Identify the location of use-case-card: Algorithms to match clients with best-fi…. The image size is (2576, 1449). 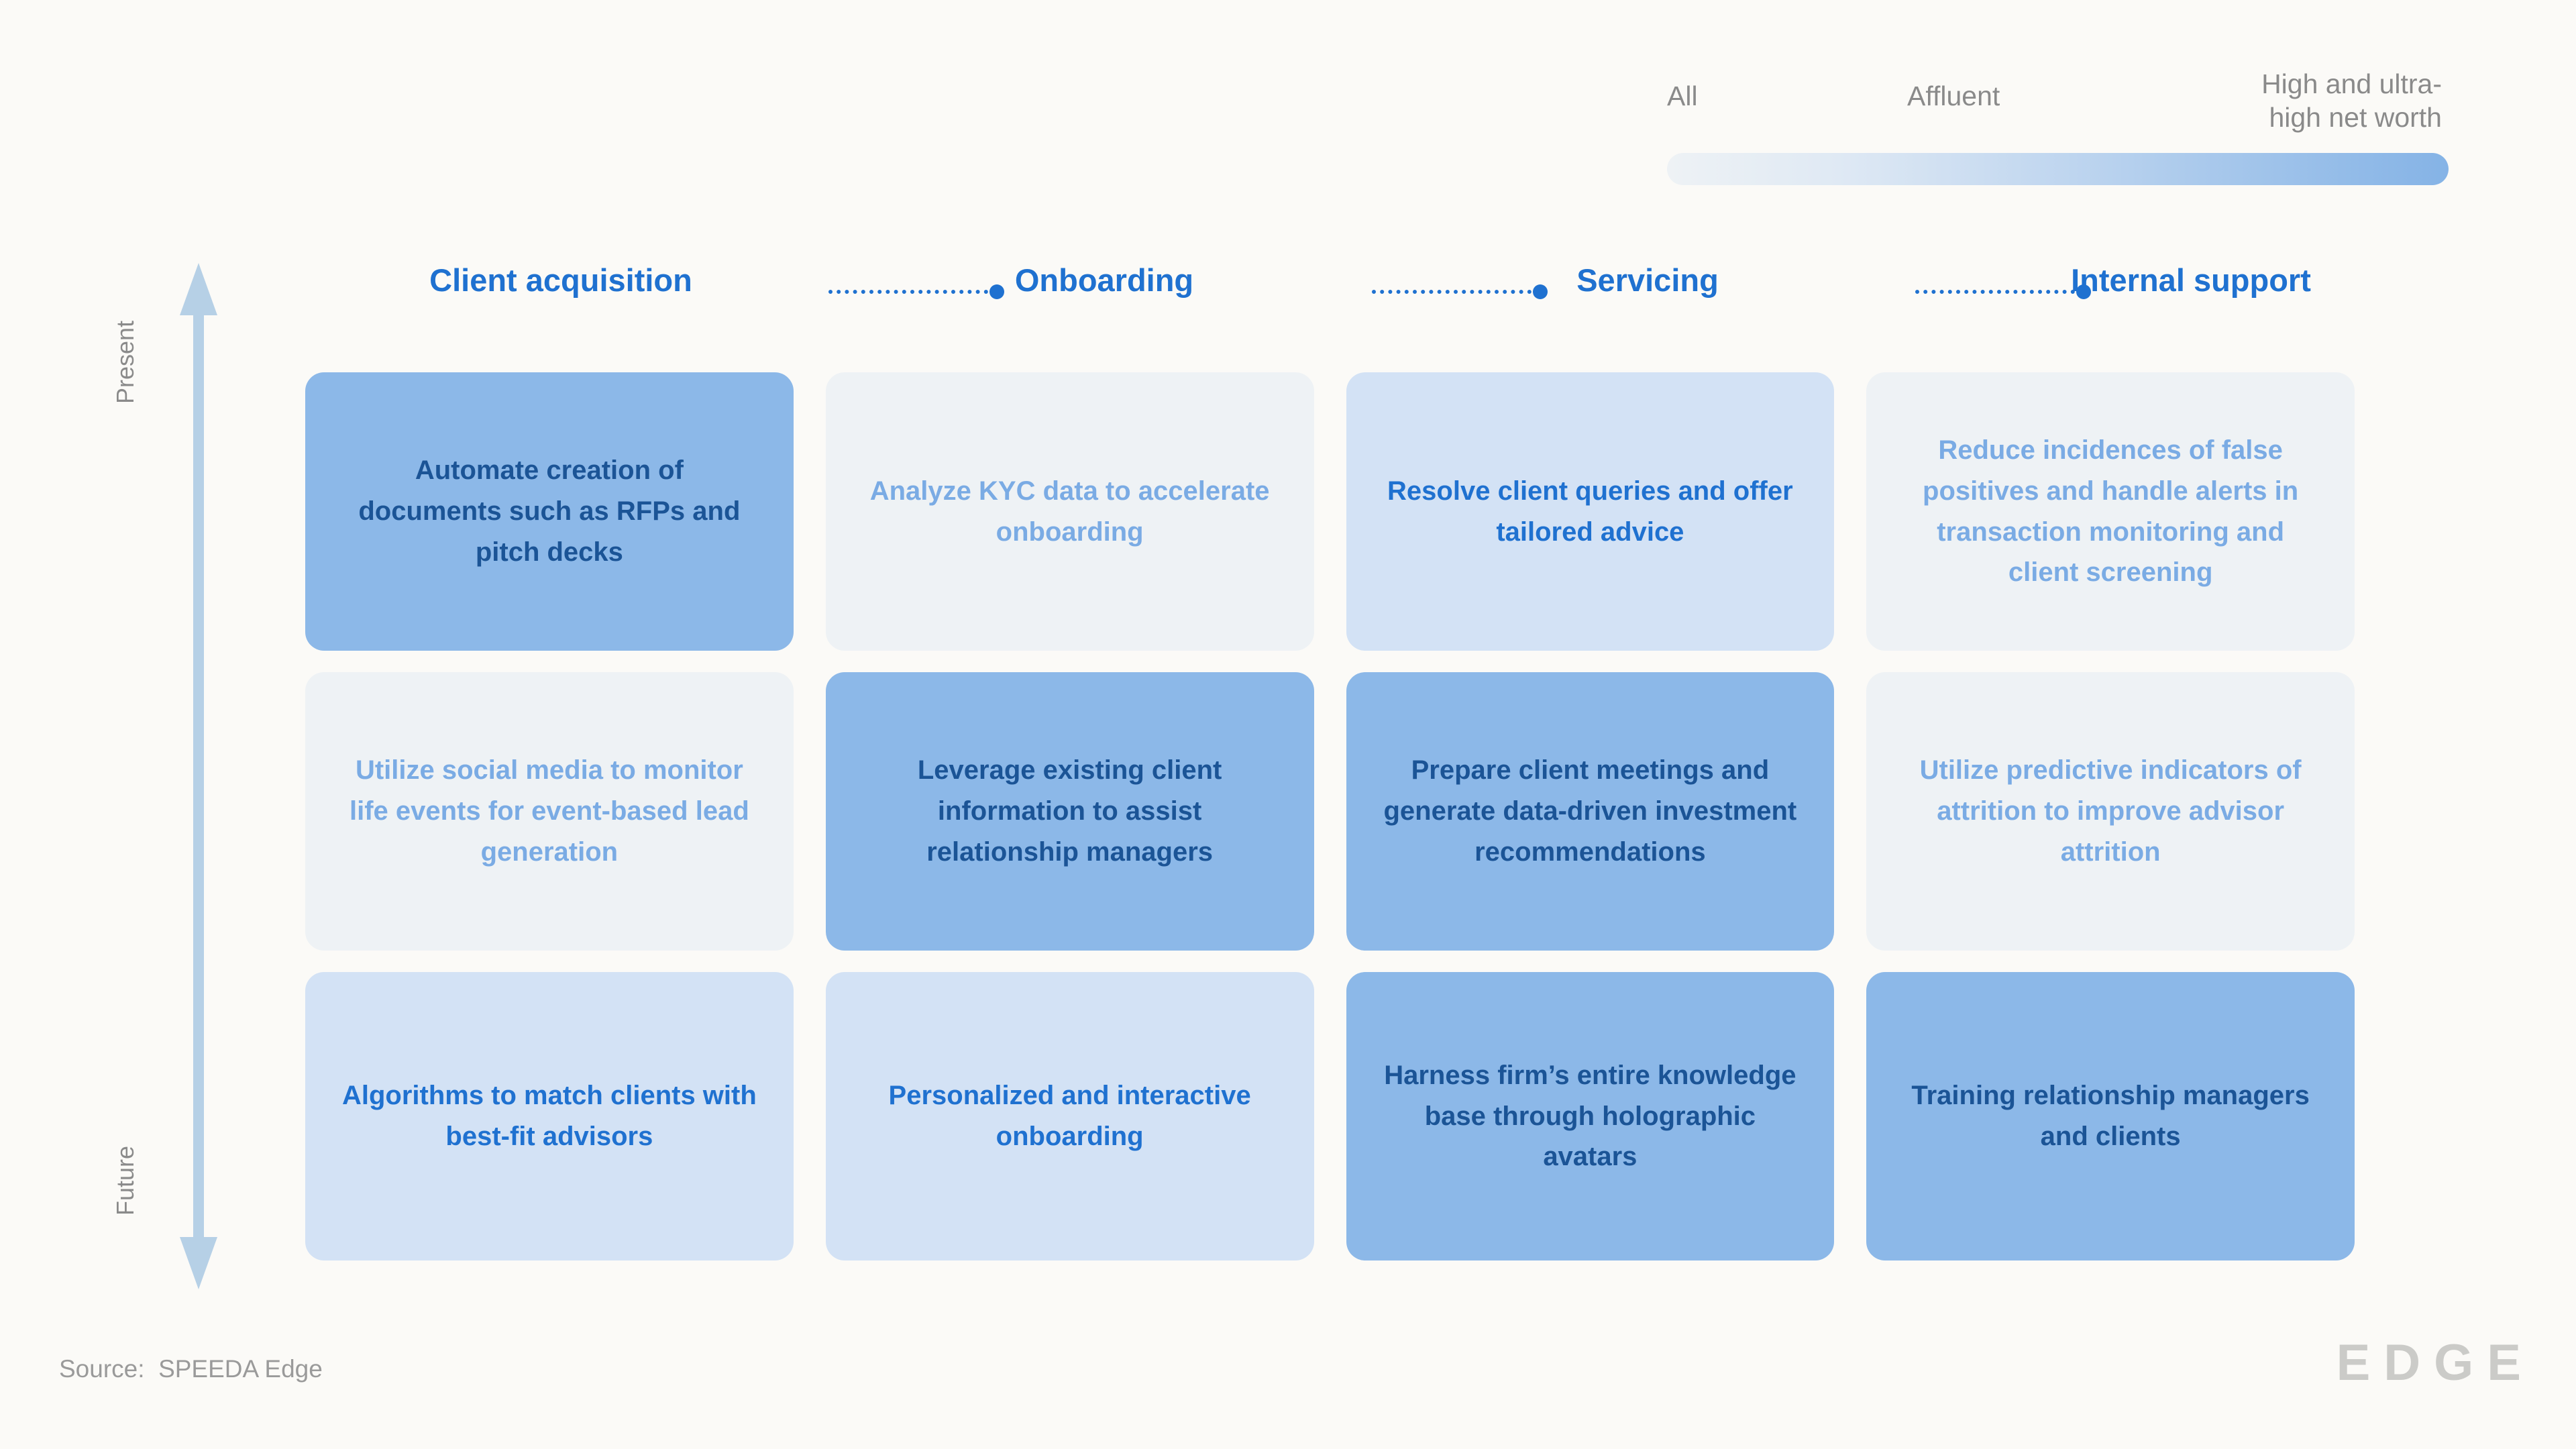
(549, 1116).